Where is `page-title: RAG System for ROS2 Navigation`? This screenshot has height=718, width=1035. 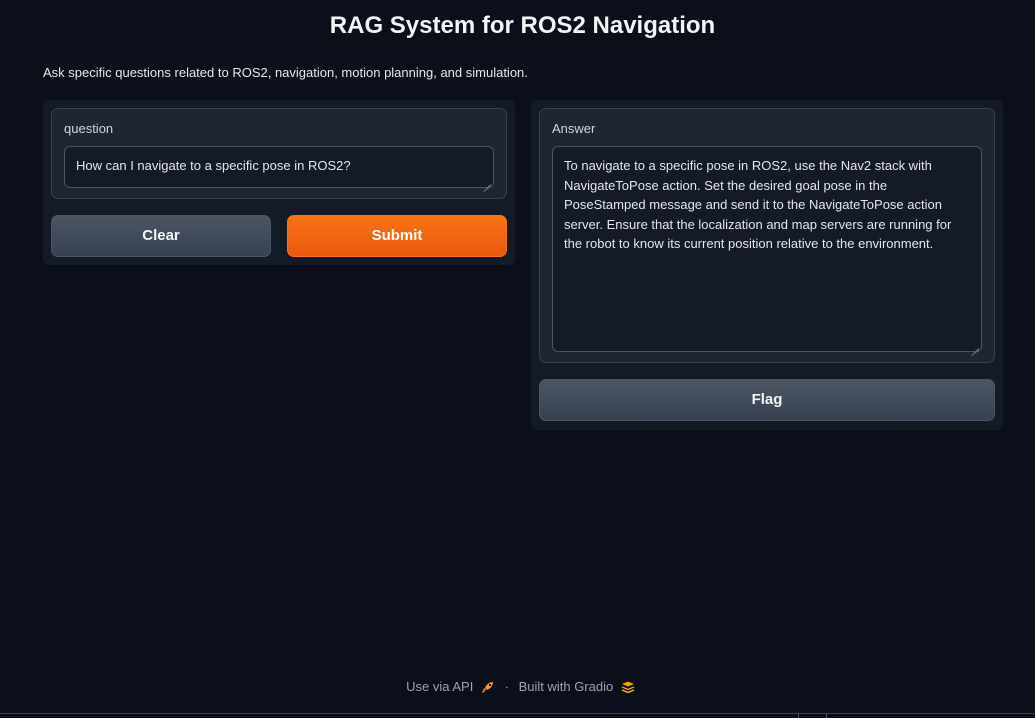
page-title: RAG System for ROS2 Navigation is located at coordinates (522, 25).